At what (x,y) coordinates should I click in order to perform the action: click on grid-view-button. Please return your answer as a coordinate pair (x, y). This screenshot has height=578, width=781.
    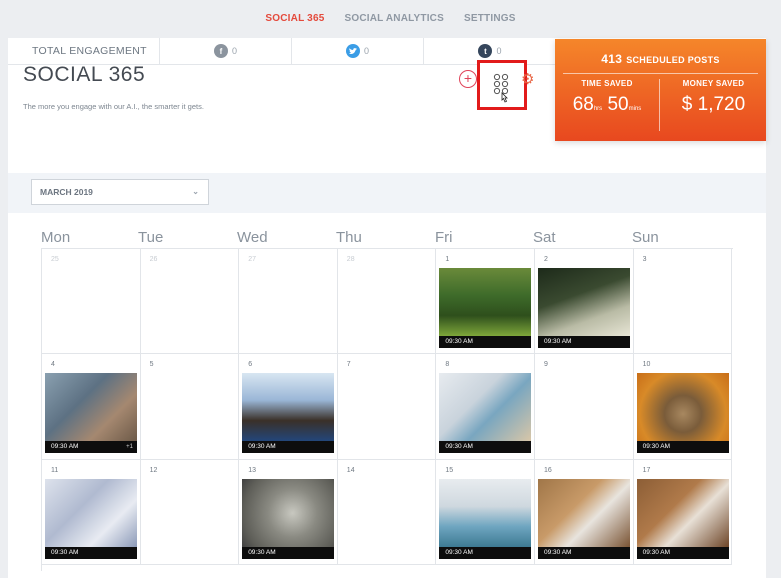
    Looking at the image, I should click on (502, 85).